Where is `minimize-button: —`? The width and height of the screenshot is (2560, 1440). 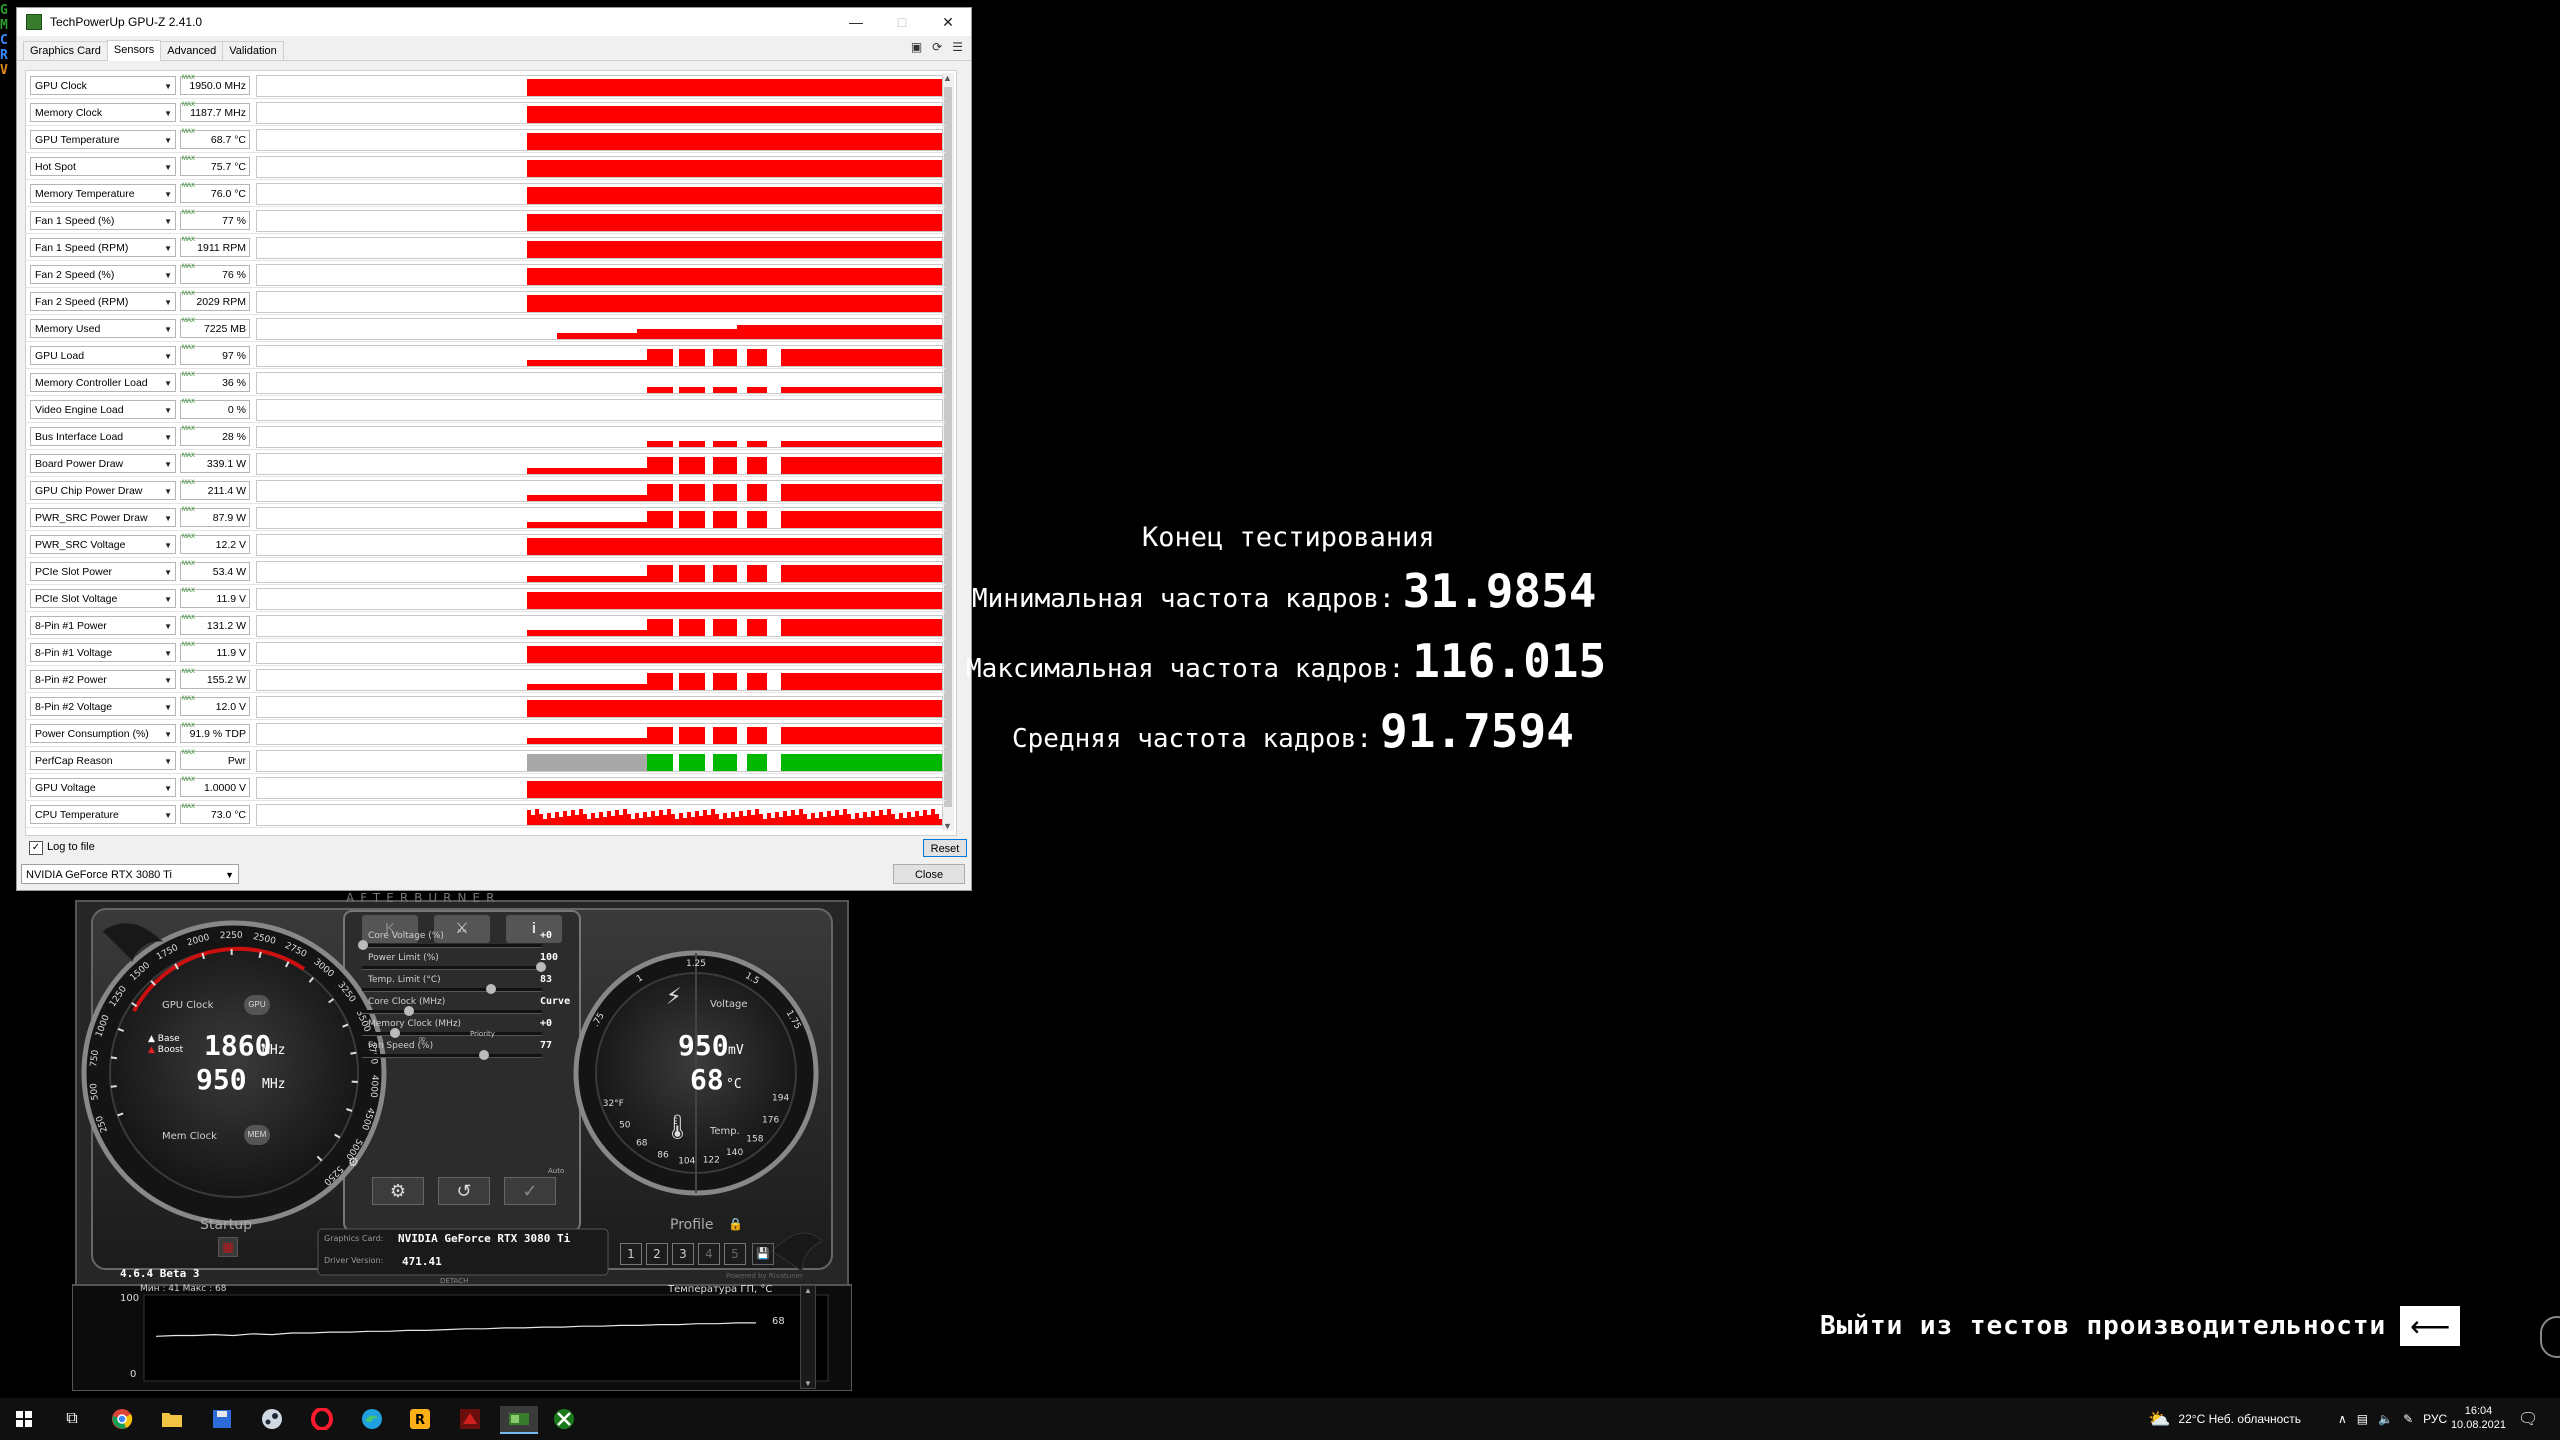 minimize-button: — is located at coordinates (856, 22).